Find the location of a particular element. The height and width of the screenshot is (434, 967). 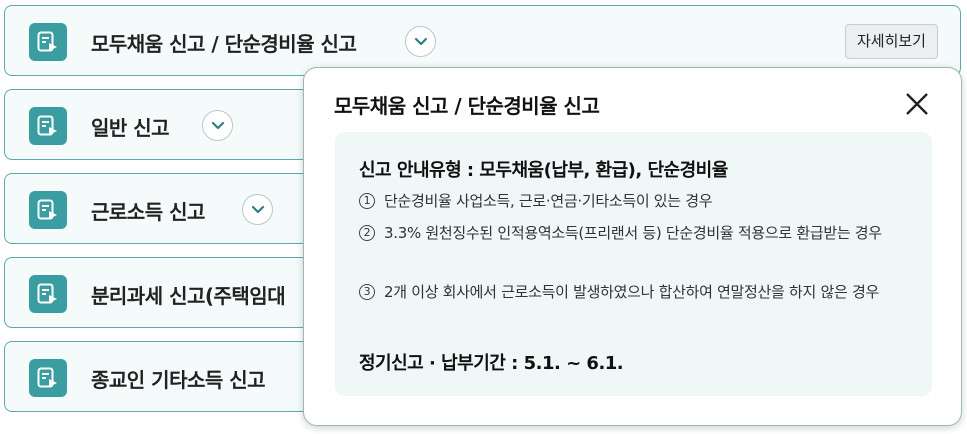

menu-item-label: 모두채움 신고 / 단순경비율 신고 is located at coordinates (224, 44).